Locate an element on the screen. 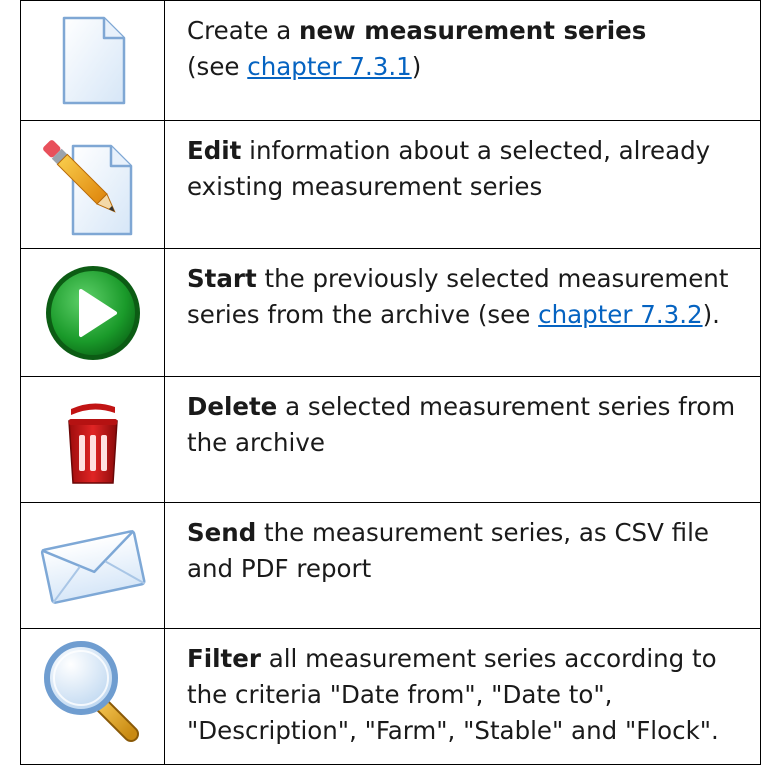 Image resolution: width=761 pixels, height=765 pixels. bold-keyword: Filter is located at coordinates (224, 658).